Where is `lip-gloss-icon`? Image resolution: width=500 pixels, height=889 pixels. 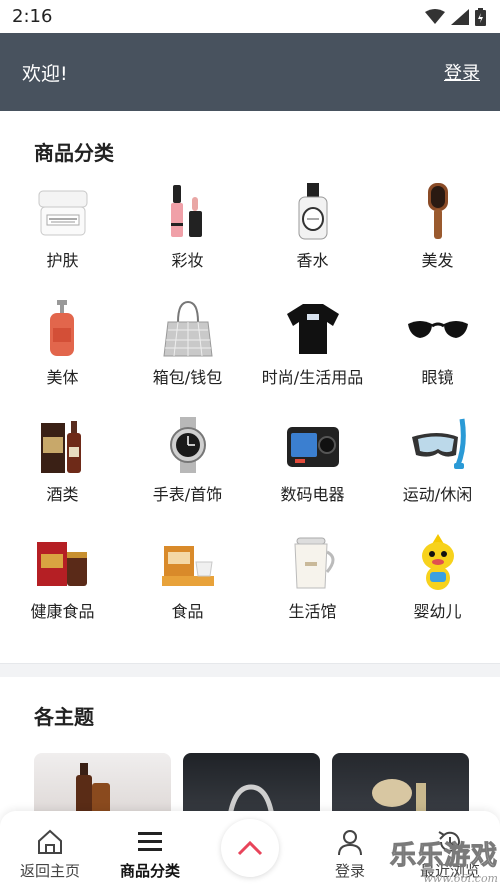
lip-gloss-icon is located at coordinates (188, 211).